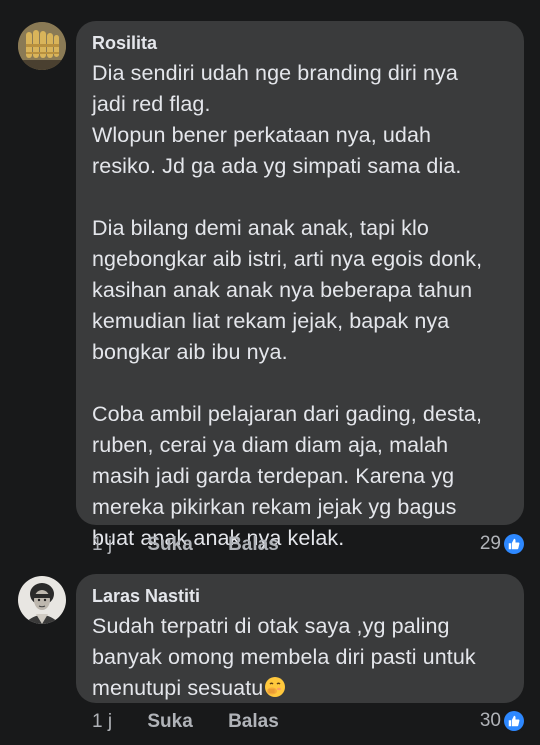  I want to click on reaction-summary: 30, so click(502, 721).